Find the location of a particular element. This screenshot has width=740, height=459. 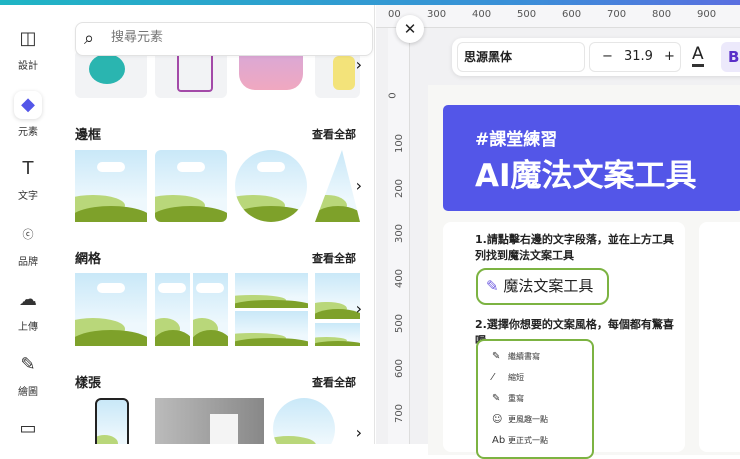

formal-icon: Ab is located at coordinates (499, 440).